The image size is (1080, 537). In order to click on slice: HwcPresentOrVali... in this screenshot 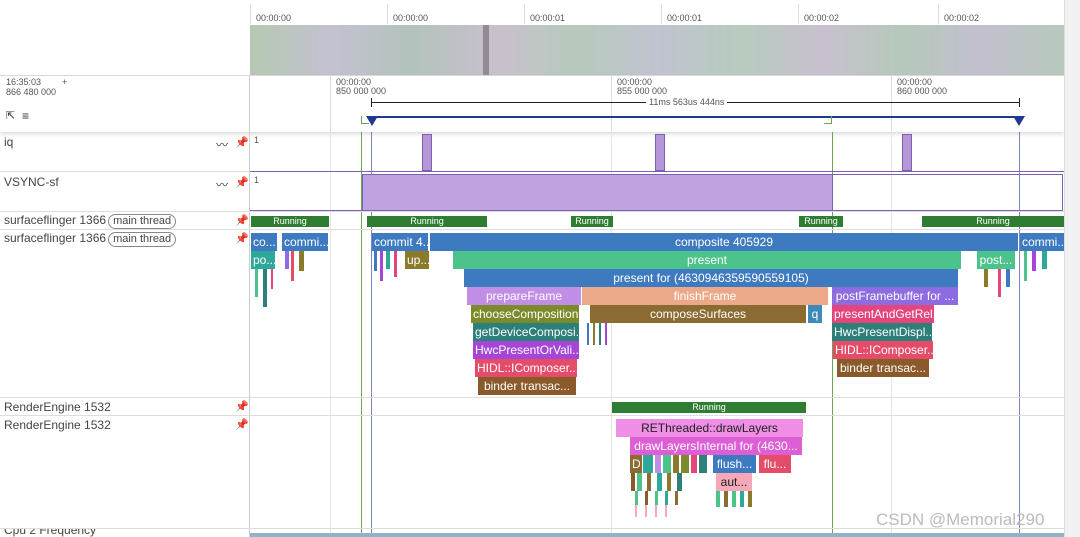, I will do `click(526, 350)`.